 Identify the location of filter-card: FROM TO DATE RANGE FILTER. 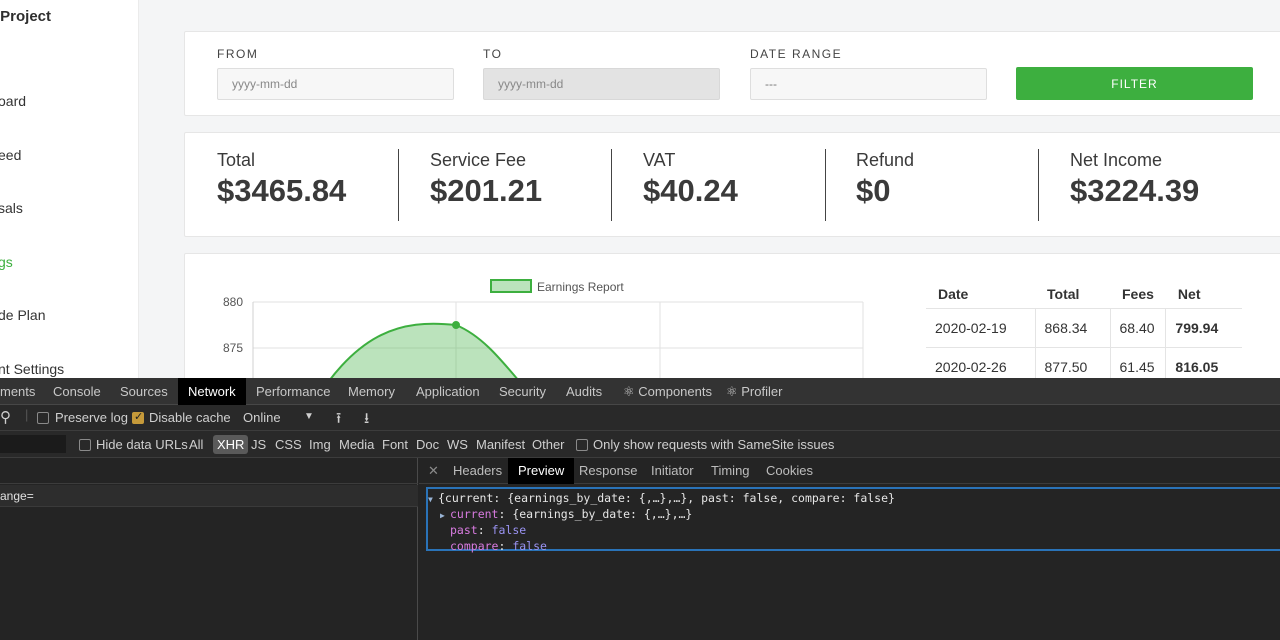
(732, 73).